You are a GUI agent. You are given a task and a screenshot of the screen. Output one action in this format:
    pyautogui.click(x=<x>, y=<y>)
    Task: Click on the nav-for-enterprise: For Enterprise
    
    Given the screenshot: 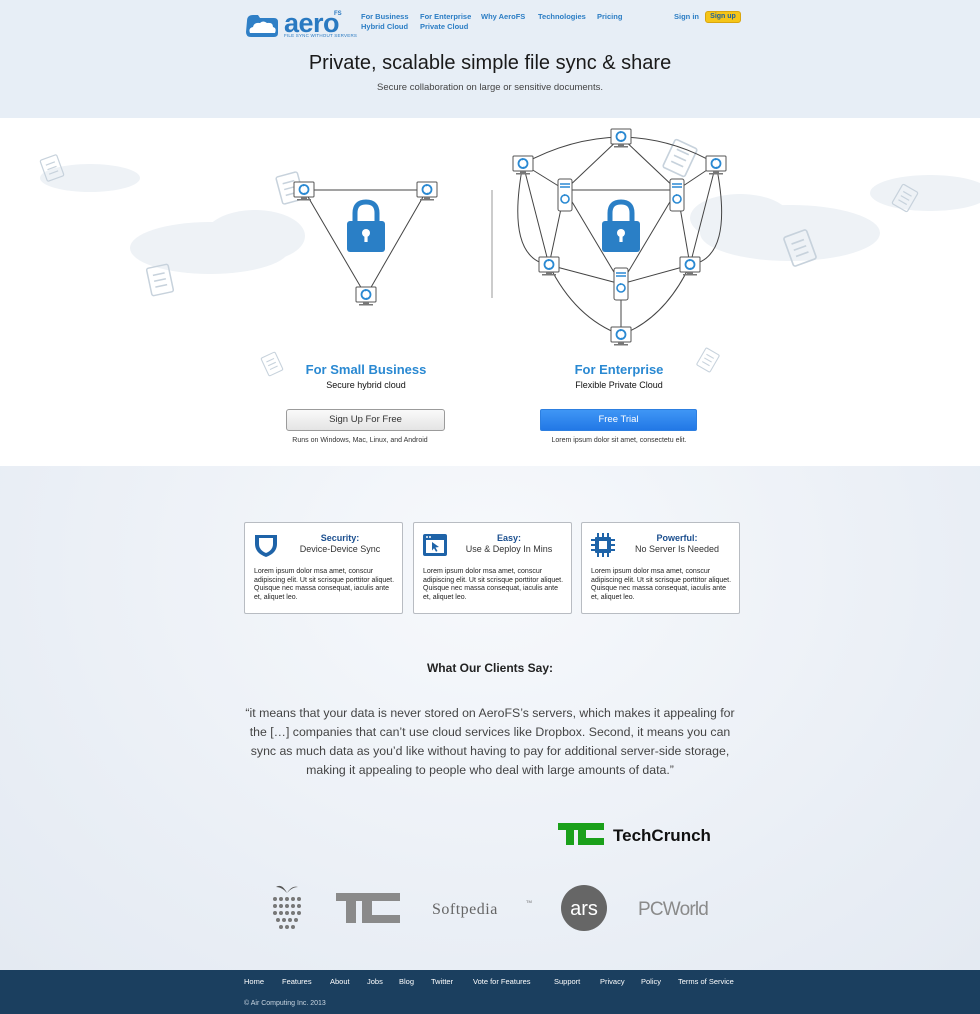 What is the action you would take?
    pyautogui.click(x=445, y=16)
    